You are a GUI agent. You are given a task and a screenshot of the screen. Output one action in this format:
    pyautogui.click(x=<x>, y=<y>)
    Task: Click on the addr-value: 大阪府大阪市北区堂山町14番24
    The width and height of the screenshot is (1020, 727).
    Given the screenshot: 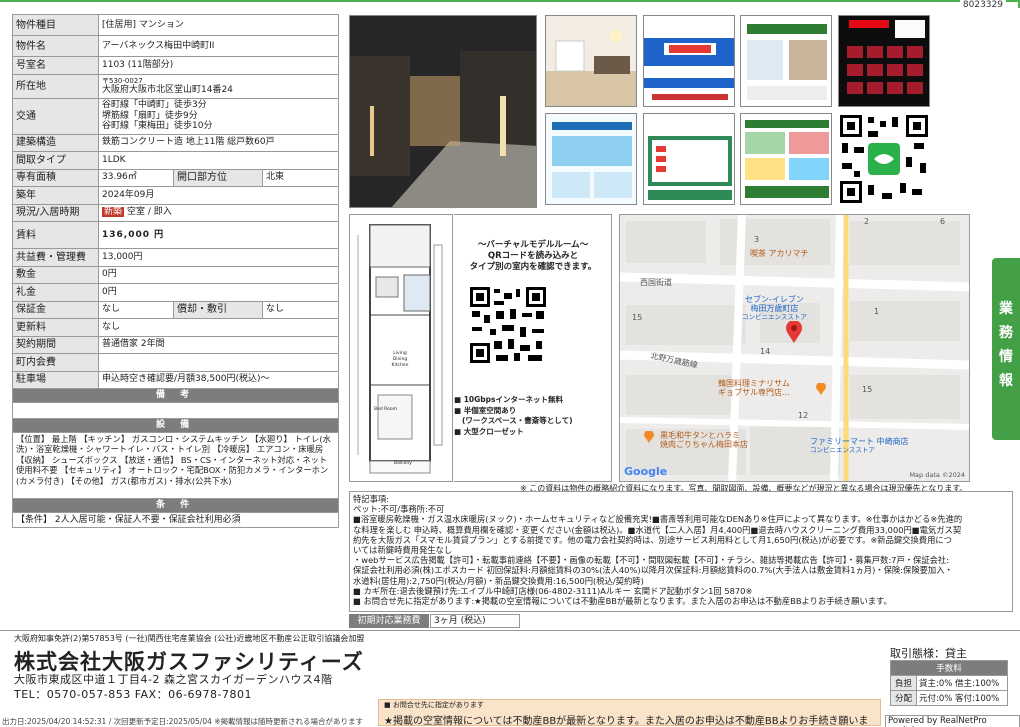 What is the action you would take?
    pyautogui.click(x=167, y=89)
    